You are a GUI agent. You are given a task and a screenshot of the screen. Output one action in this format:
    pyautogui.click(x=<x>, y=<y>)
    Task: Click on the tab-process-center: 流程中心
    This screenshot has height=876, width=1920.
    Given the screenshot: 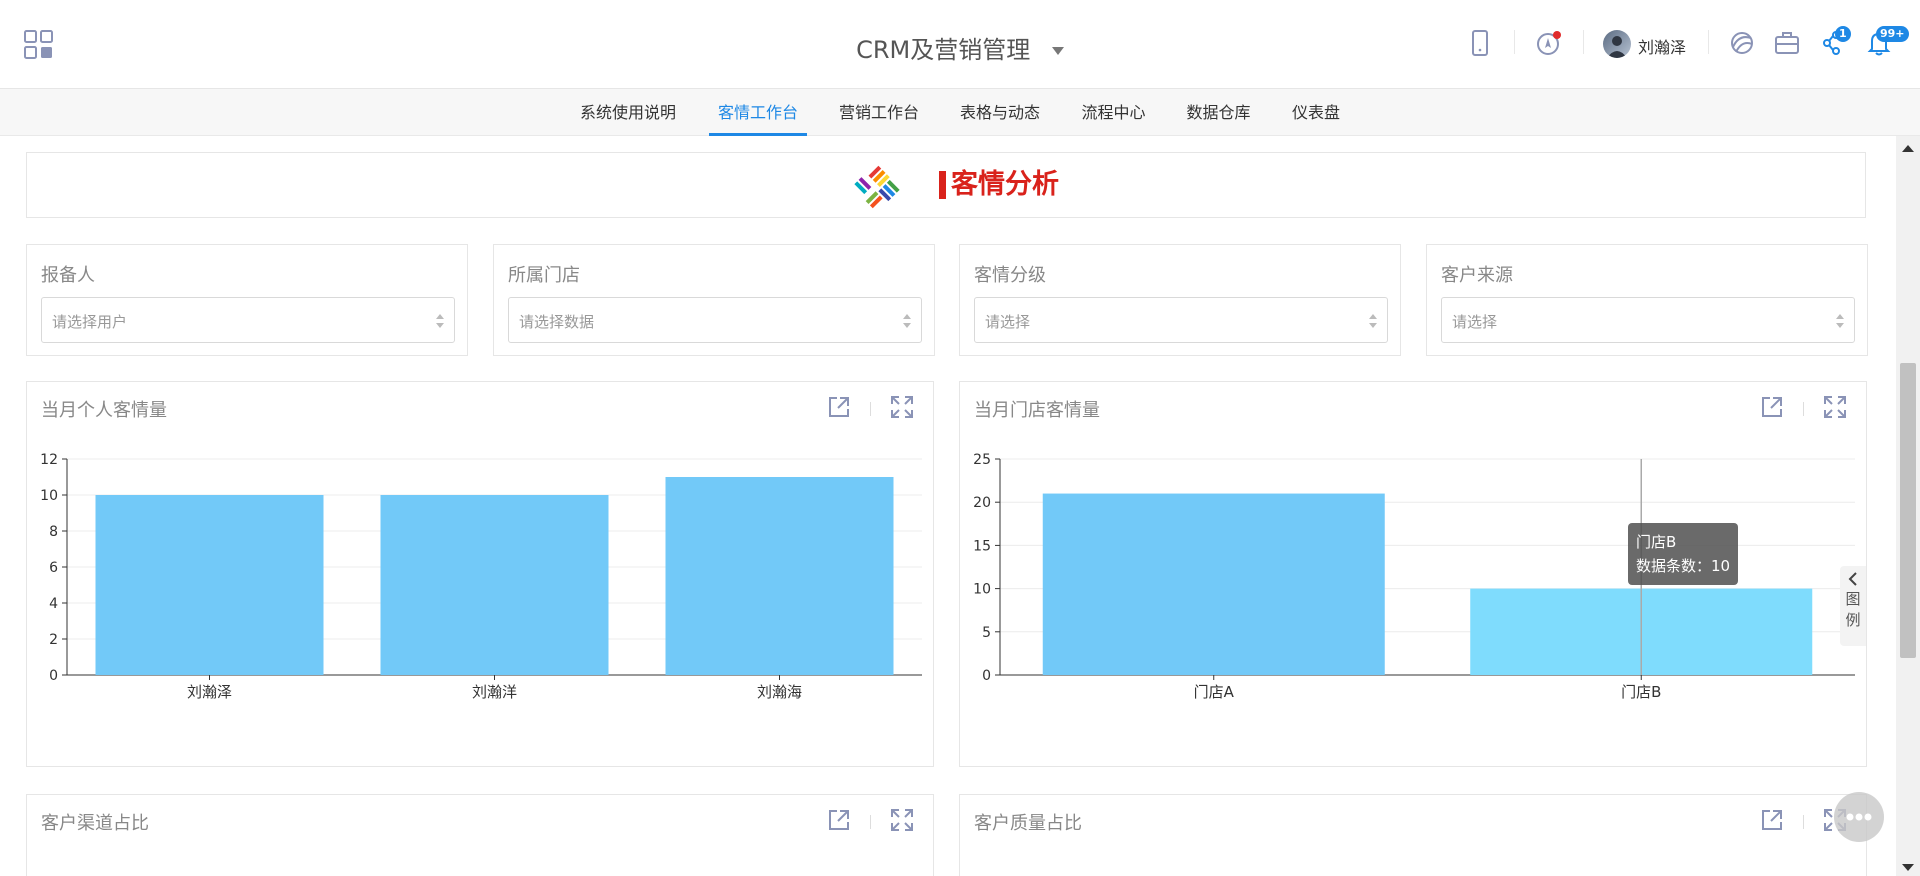 What is the action you would take?
    pyautogui.click(x=1113, y=112)
    